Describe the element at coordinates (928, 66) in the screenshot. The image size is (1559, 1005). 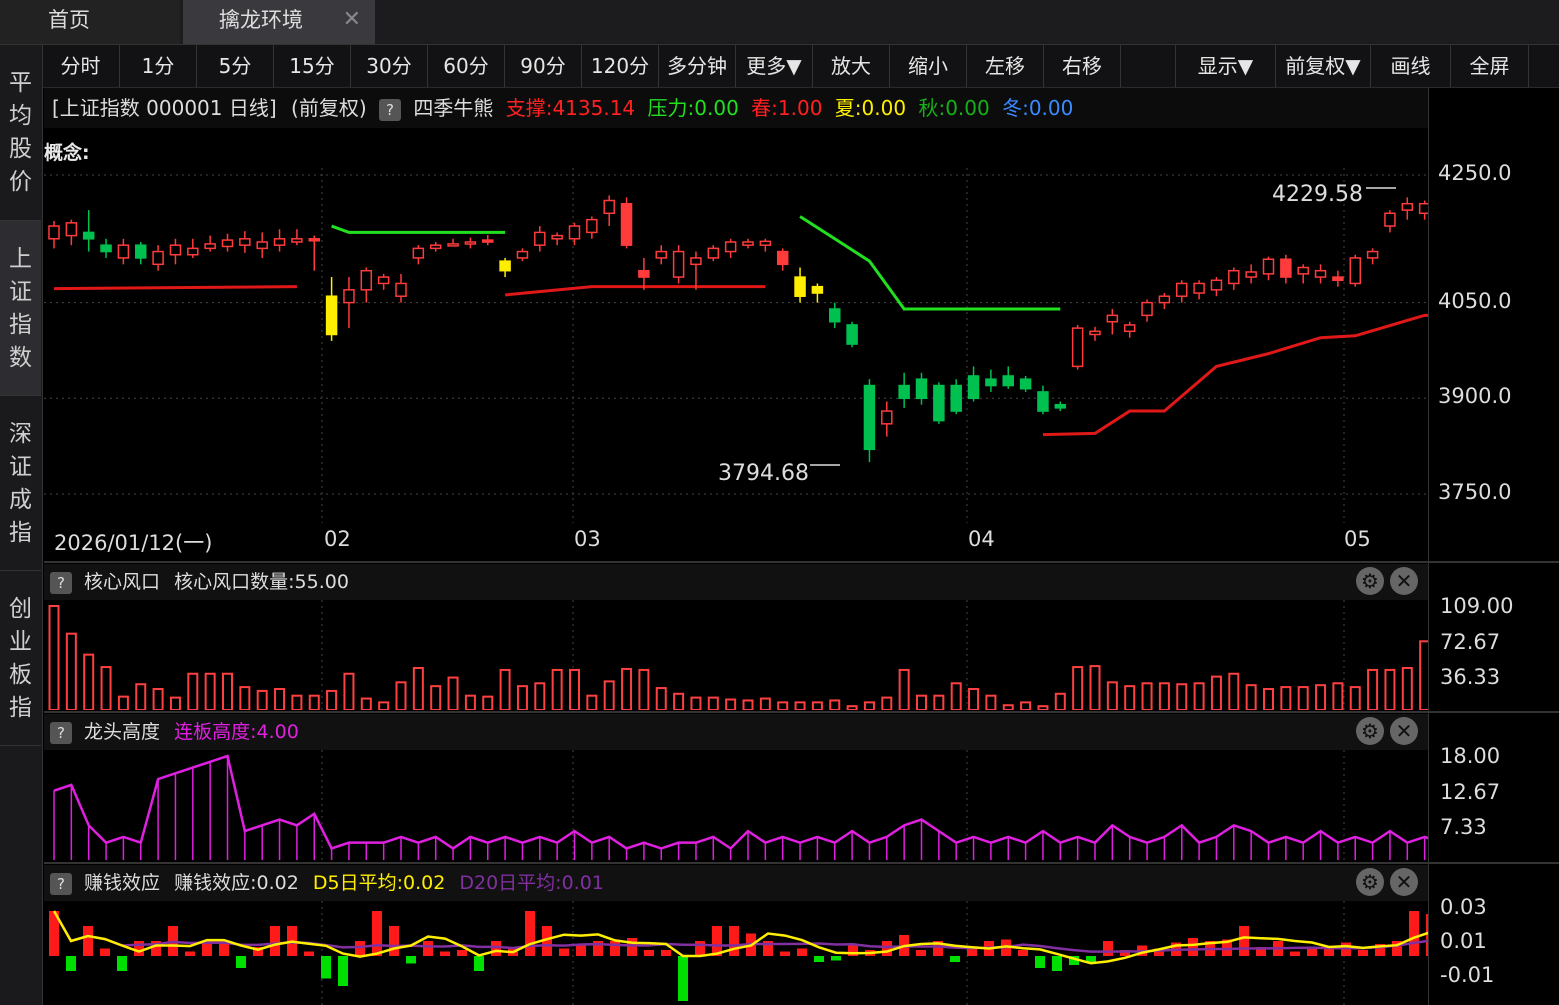
I see `toolbar-button-11: 缩小` at that location.